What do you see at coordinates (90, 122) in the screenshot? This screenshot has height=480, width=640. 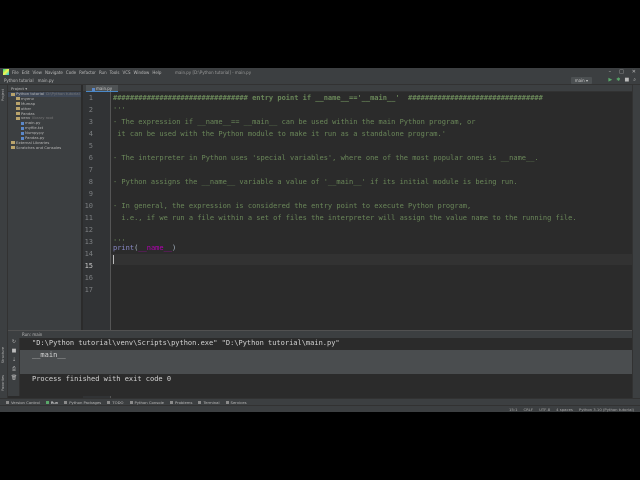 I see `line-number: 3` at bounding box center [90, 122].